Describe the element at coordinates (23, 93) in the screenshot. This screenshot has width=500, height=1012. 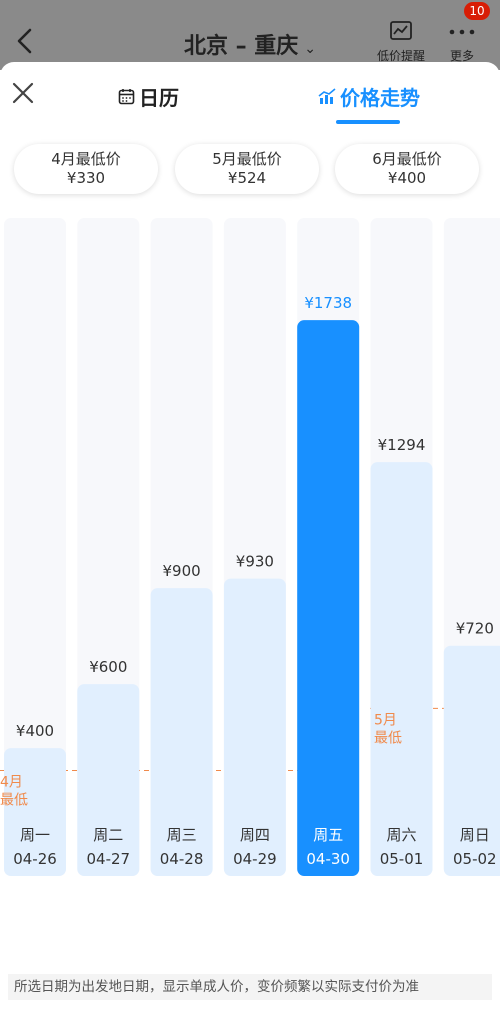
I see `close-icon` at that location.